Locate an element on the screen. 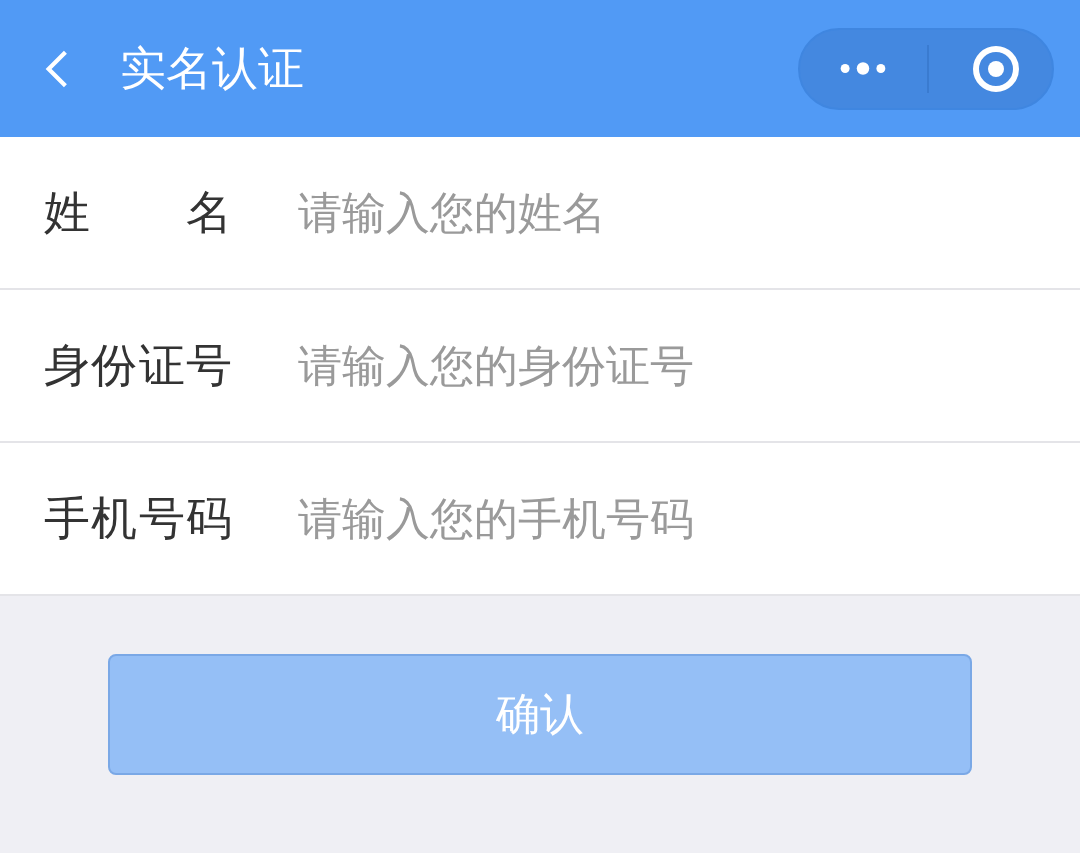 This screenshot has height=853, width=1080. field-label: 姓名 is located at coordinates (138, 212).